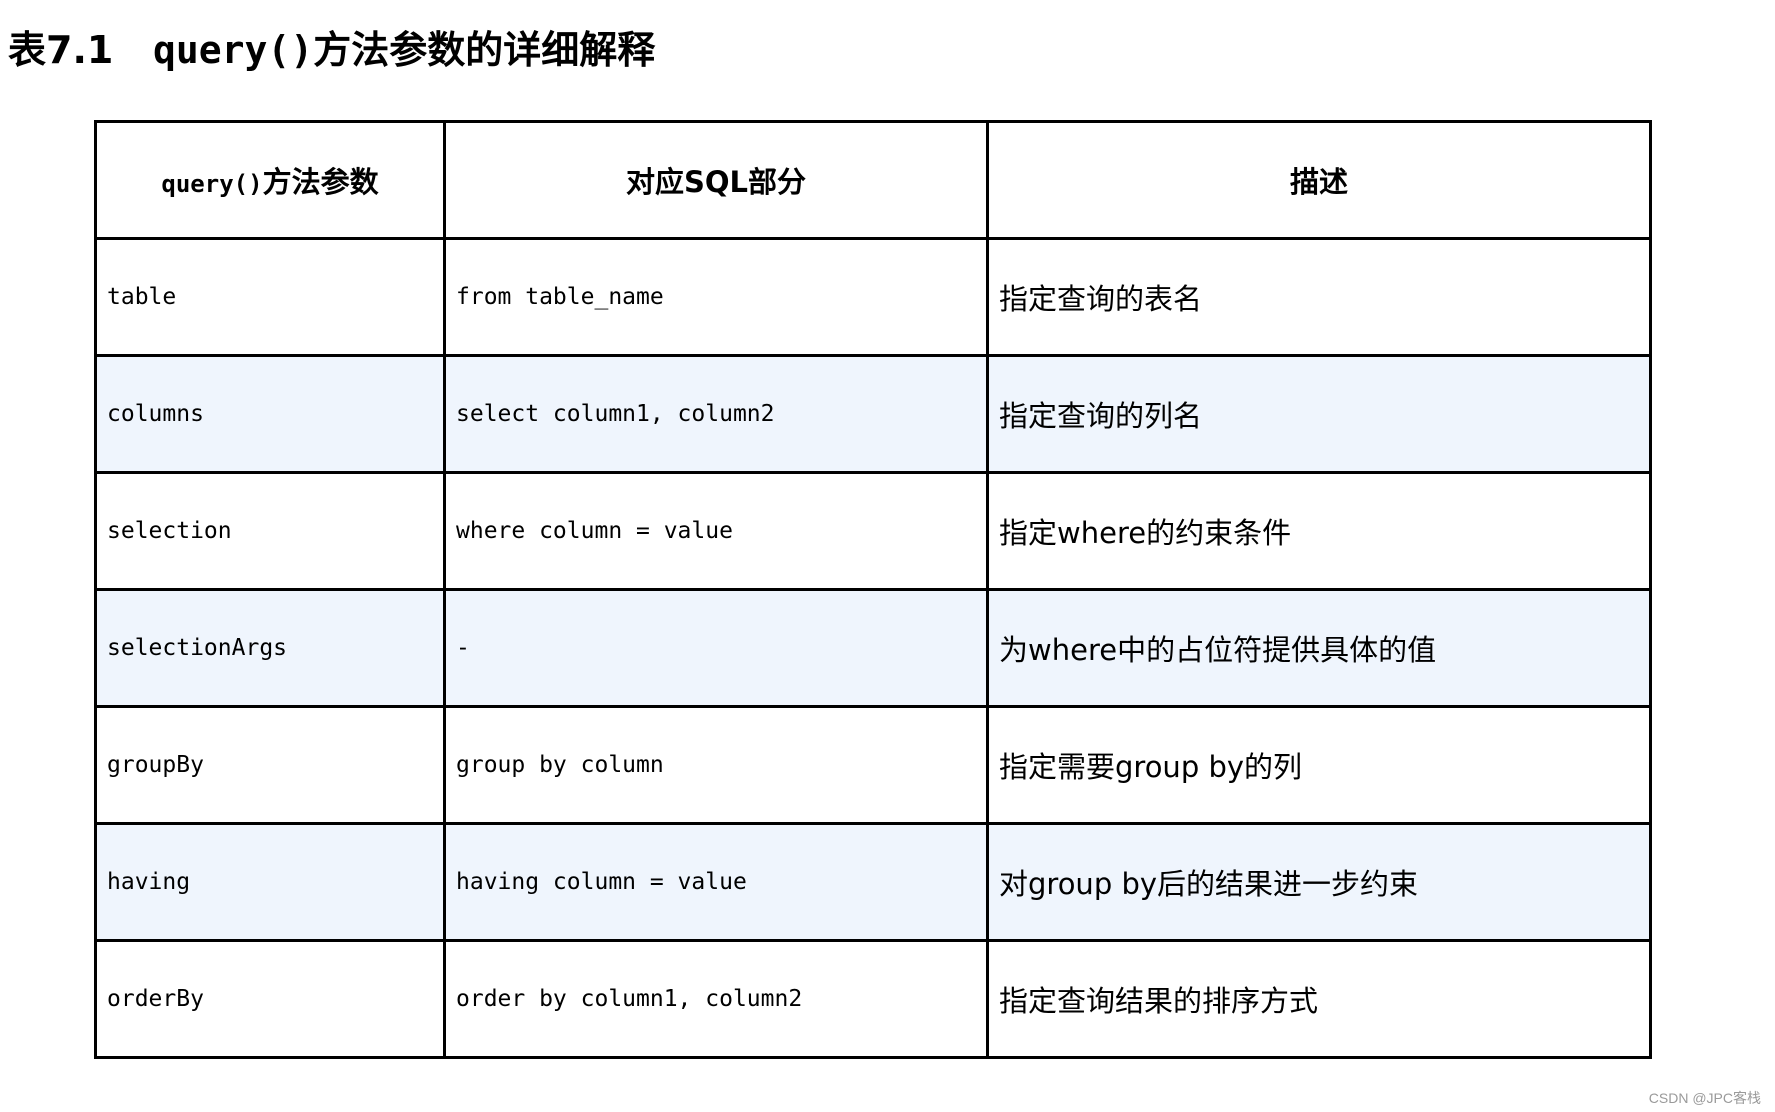 This screenshot has width=1775, height=1112. I want to click on table-header-row: query()方法参数 对应SQL部分 描述, so click(873, 180).